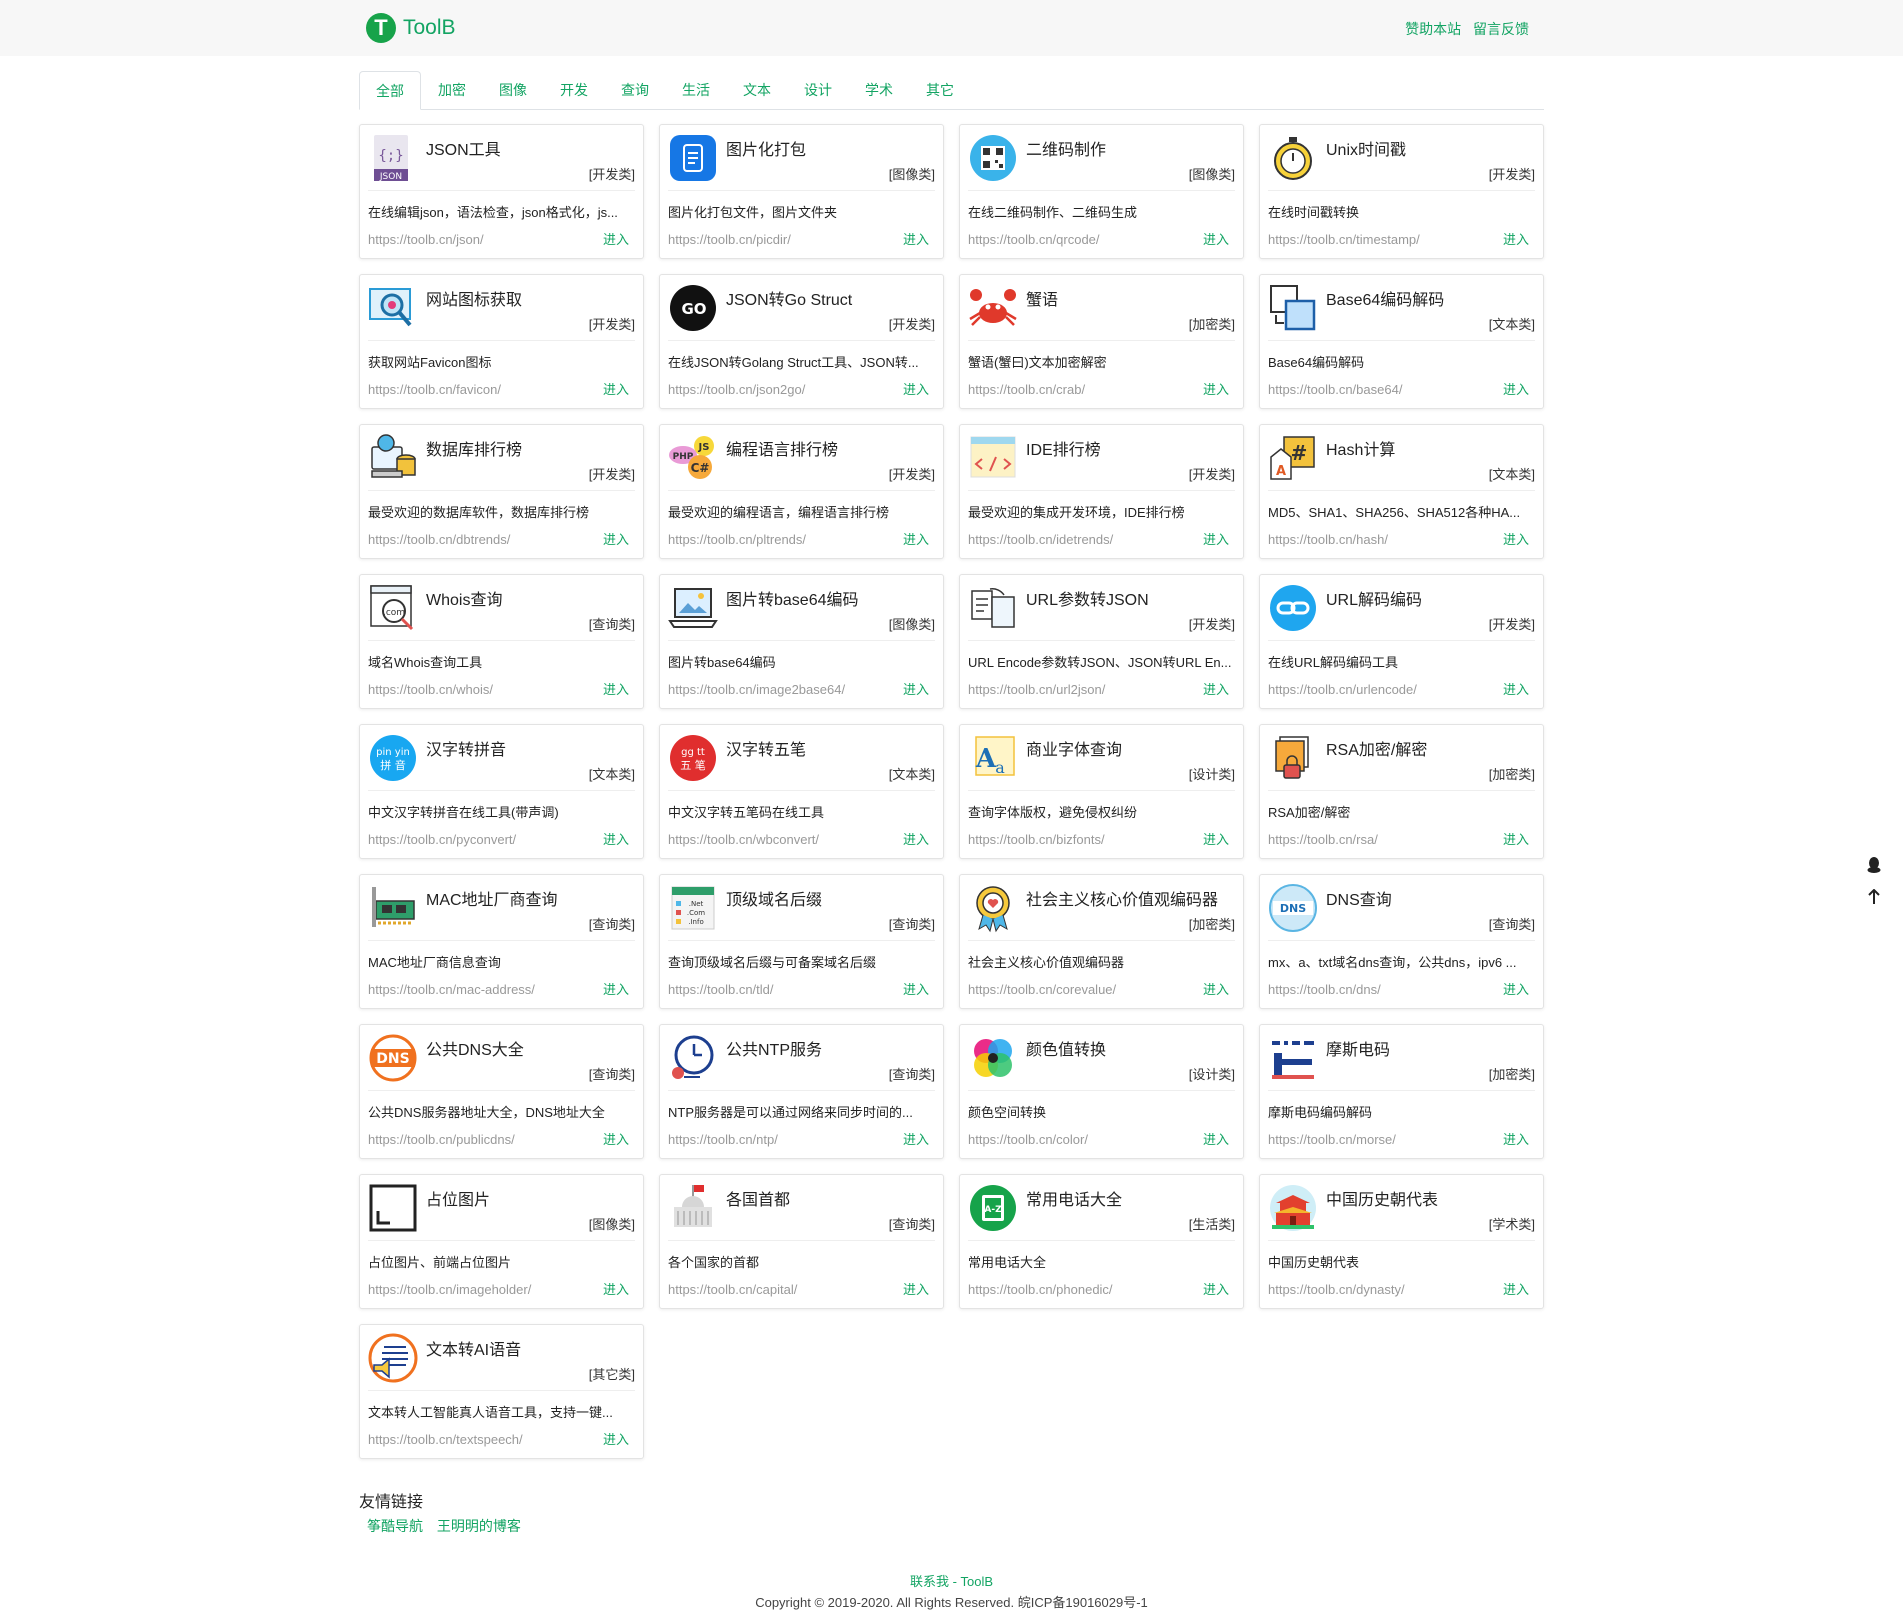 The image size is (1903, 1611). Describe the element at coordinates (723, 1139) in the screenshot. I see `tool-url: https://toolb.cn/ntp/` at that location.